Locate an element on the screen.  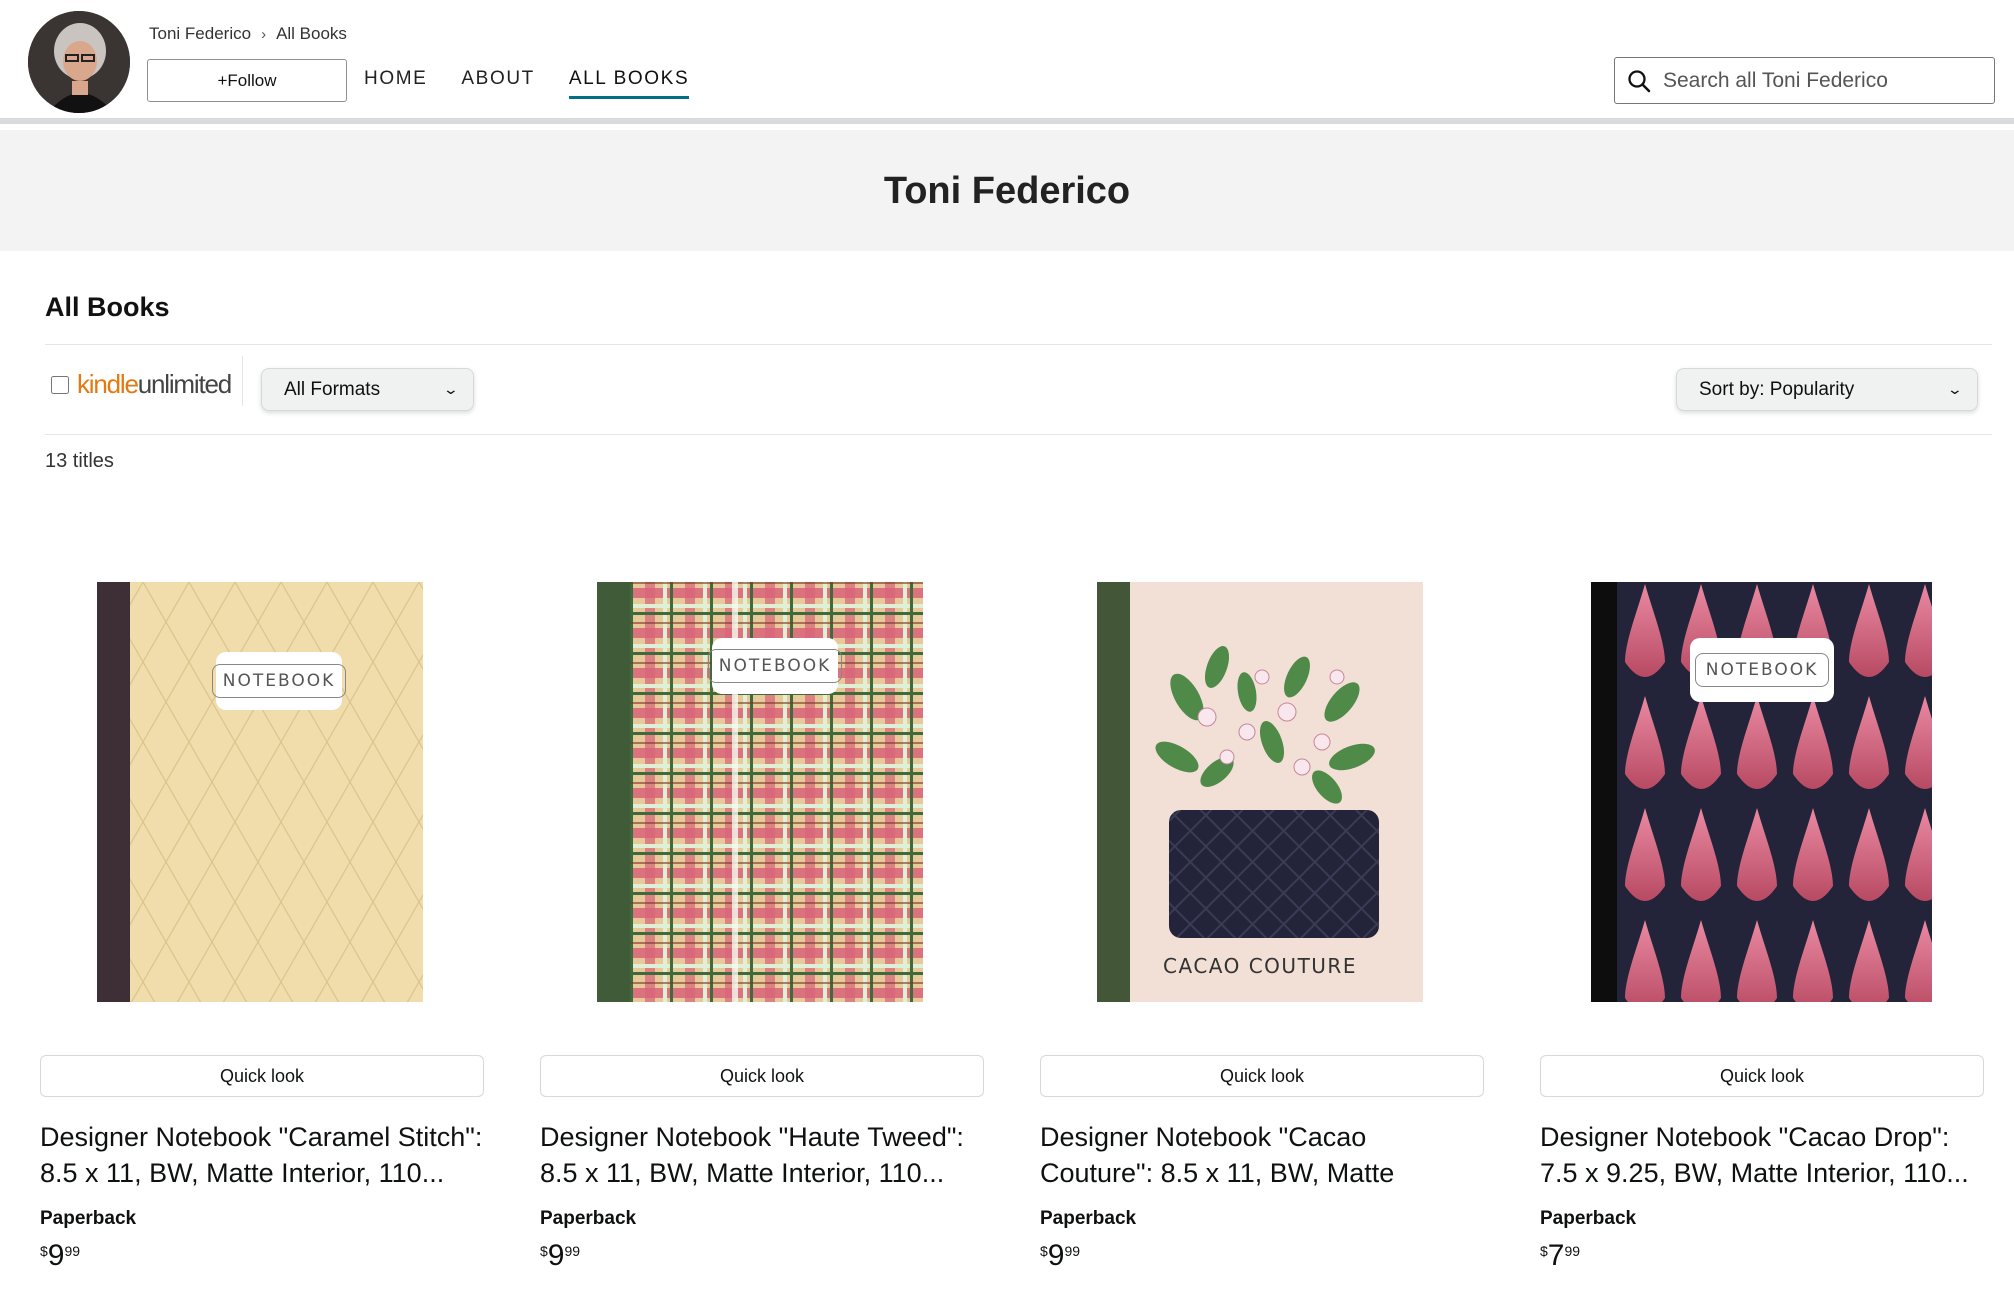
author-nav: HOME ABOUT ALL BOOKS is located at coordinates (527, 83).